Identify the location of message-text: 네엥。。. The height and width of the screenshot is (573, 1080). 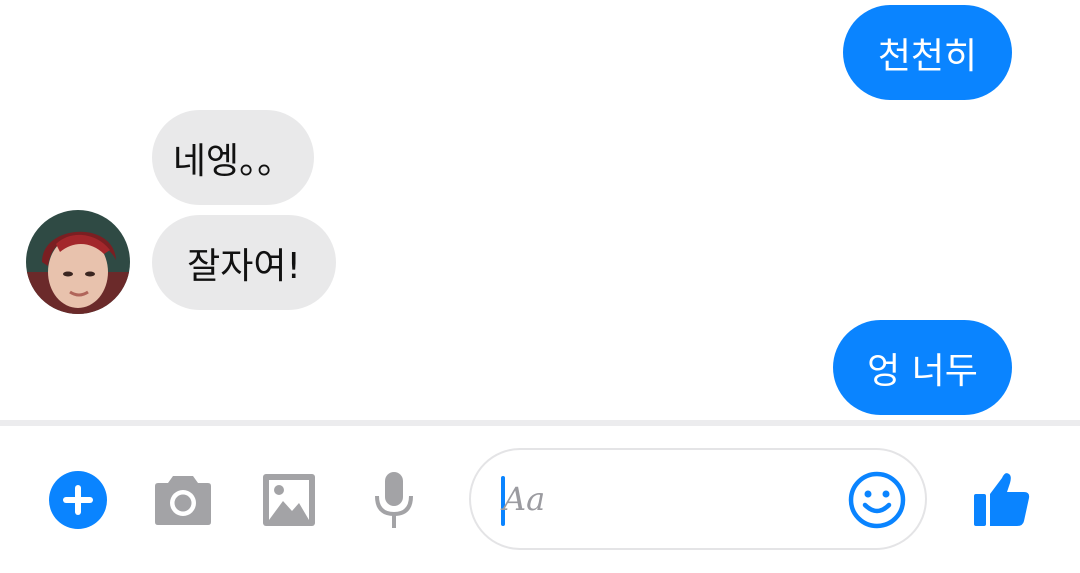
(233, 161).